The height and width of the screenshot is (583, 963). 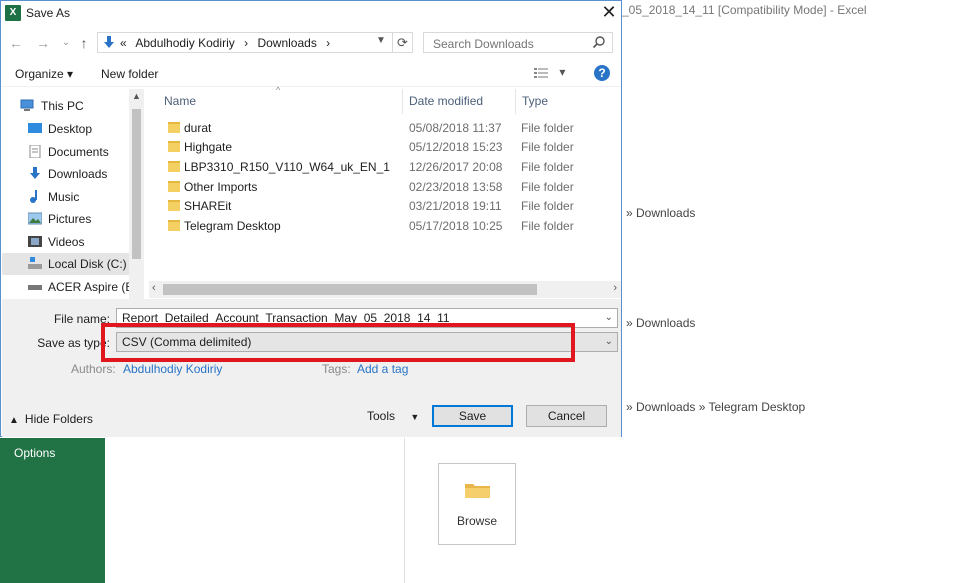 I want to click on nav-label: Desktop, so click(x=70, y=129).